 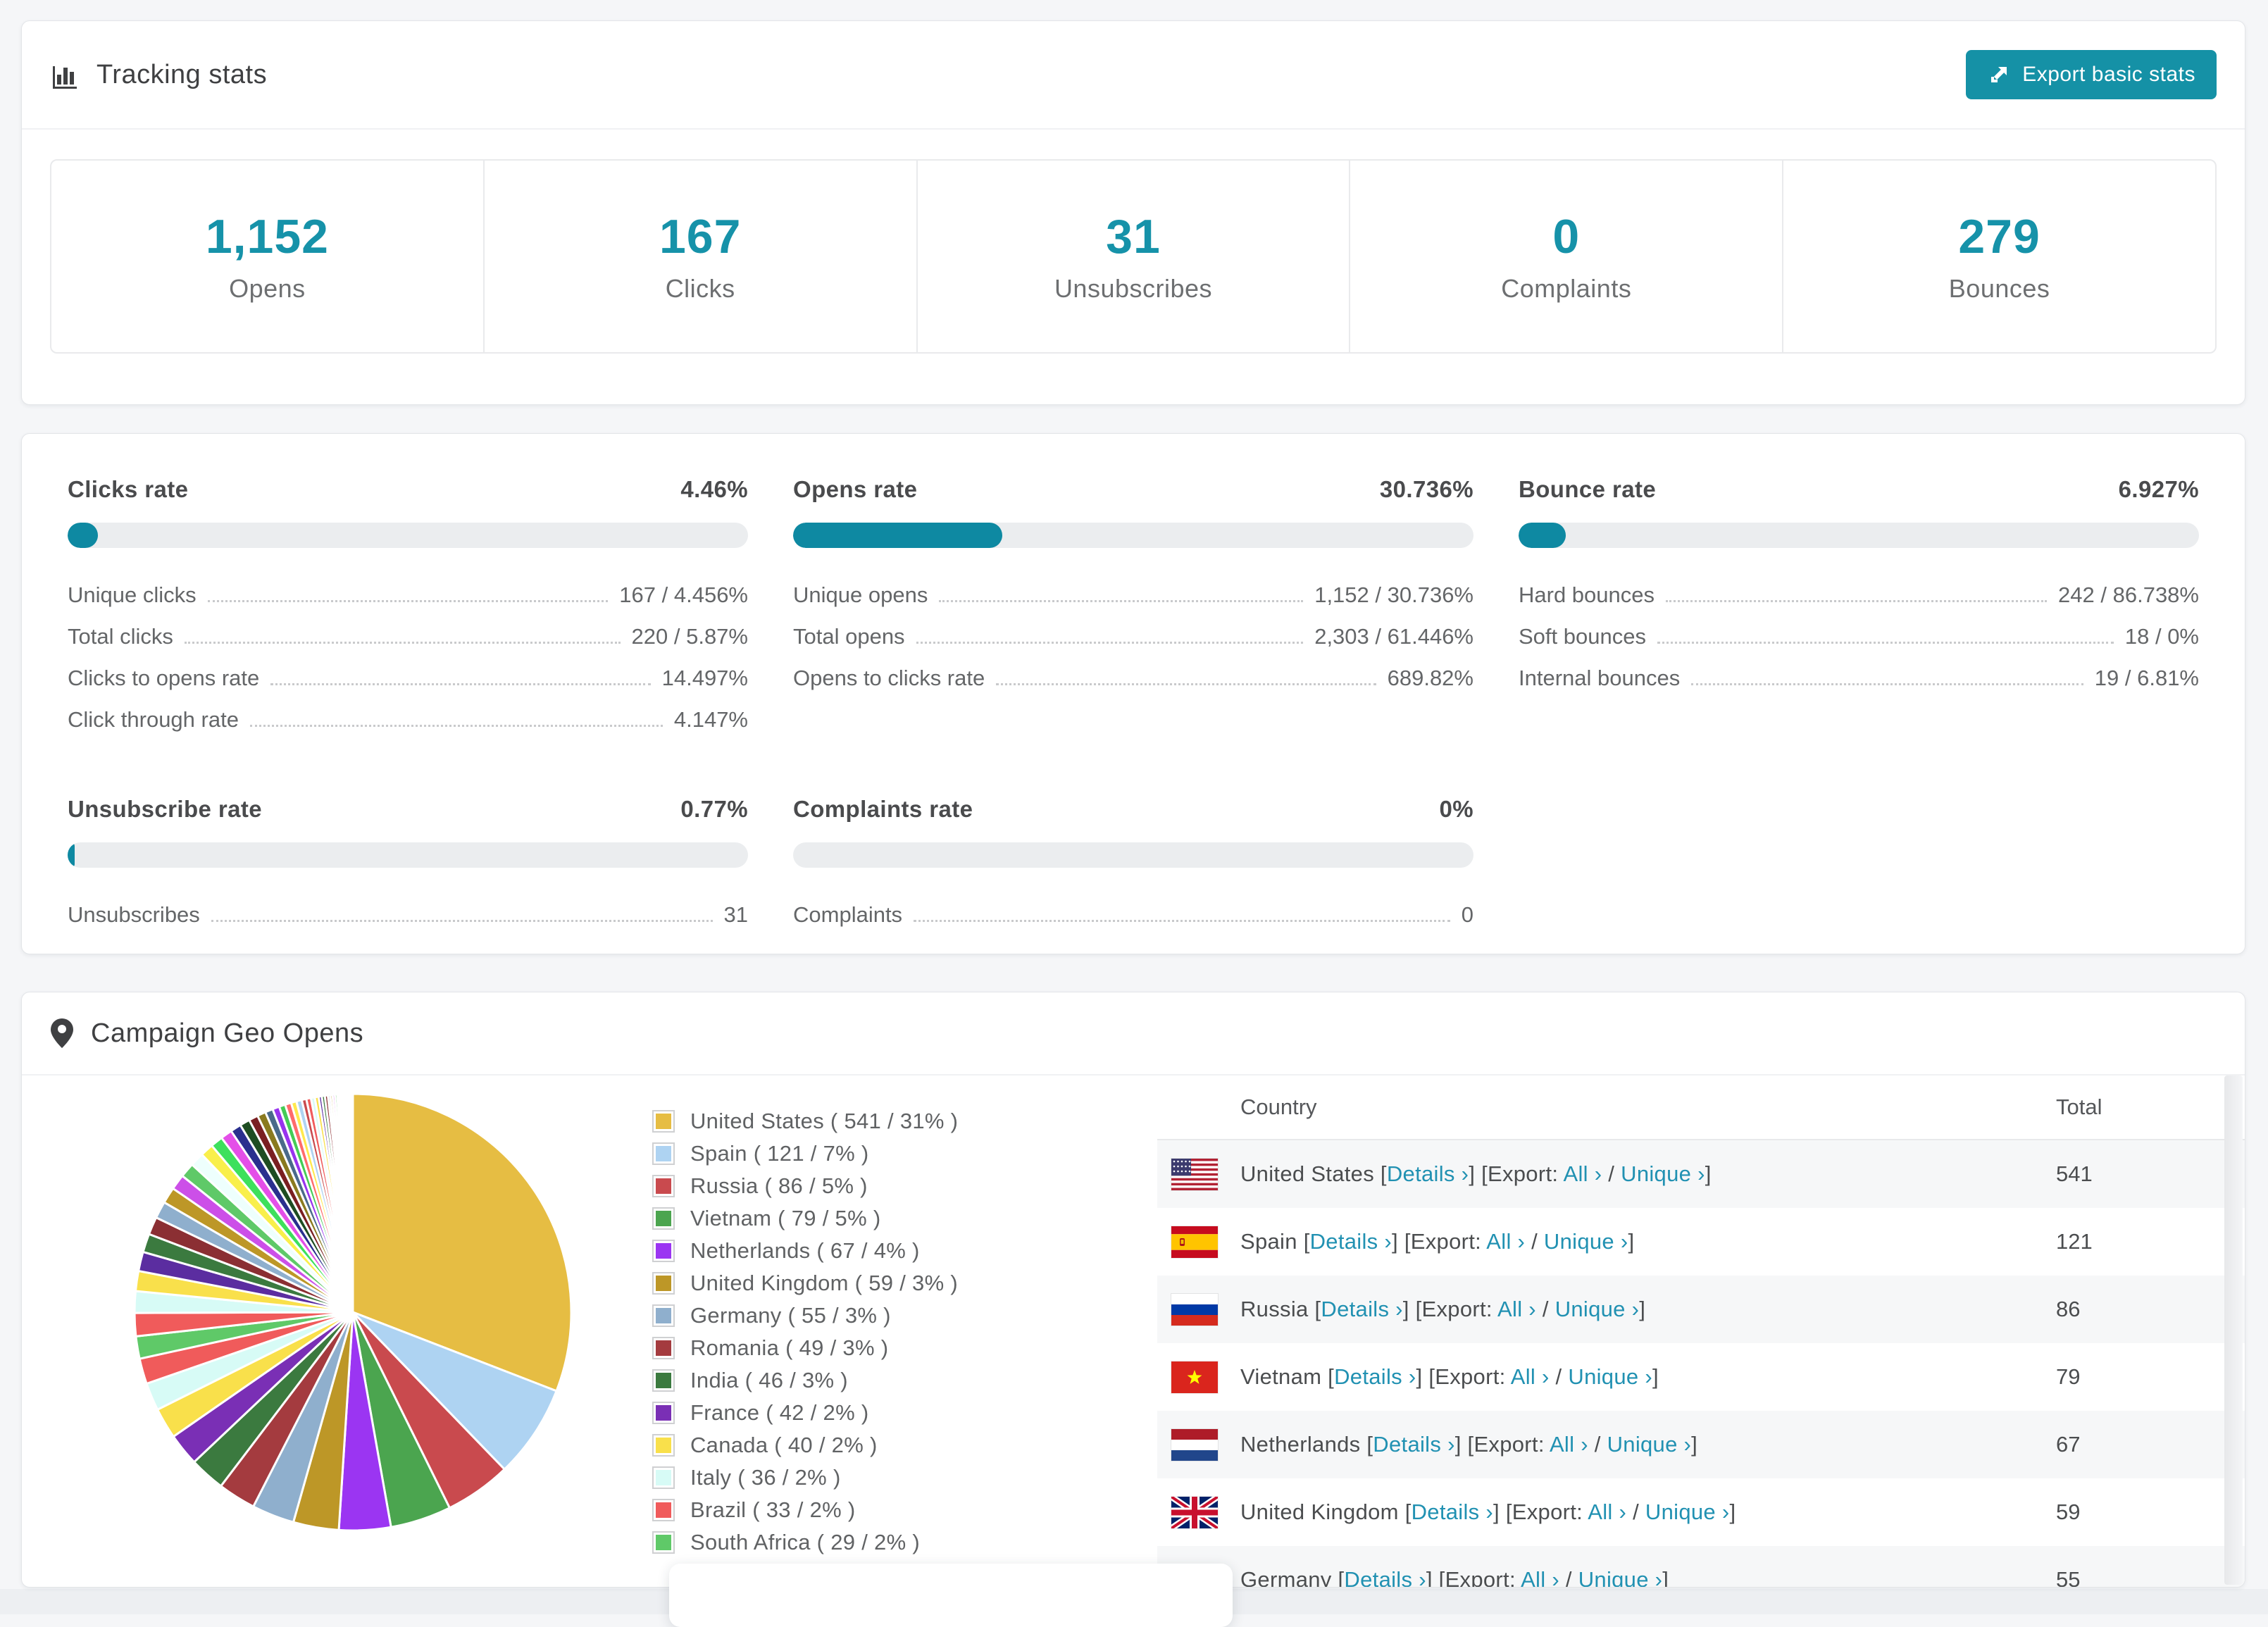 What do you see at coordinates (1999, 236) in the screenshot?
I see `stat-value: 279` at bounding box center [1999, 236].